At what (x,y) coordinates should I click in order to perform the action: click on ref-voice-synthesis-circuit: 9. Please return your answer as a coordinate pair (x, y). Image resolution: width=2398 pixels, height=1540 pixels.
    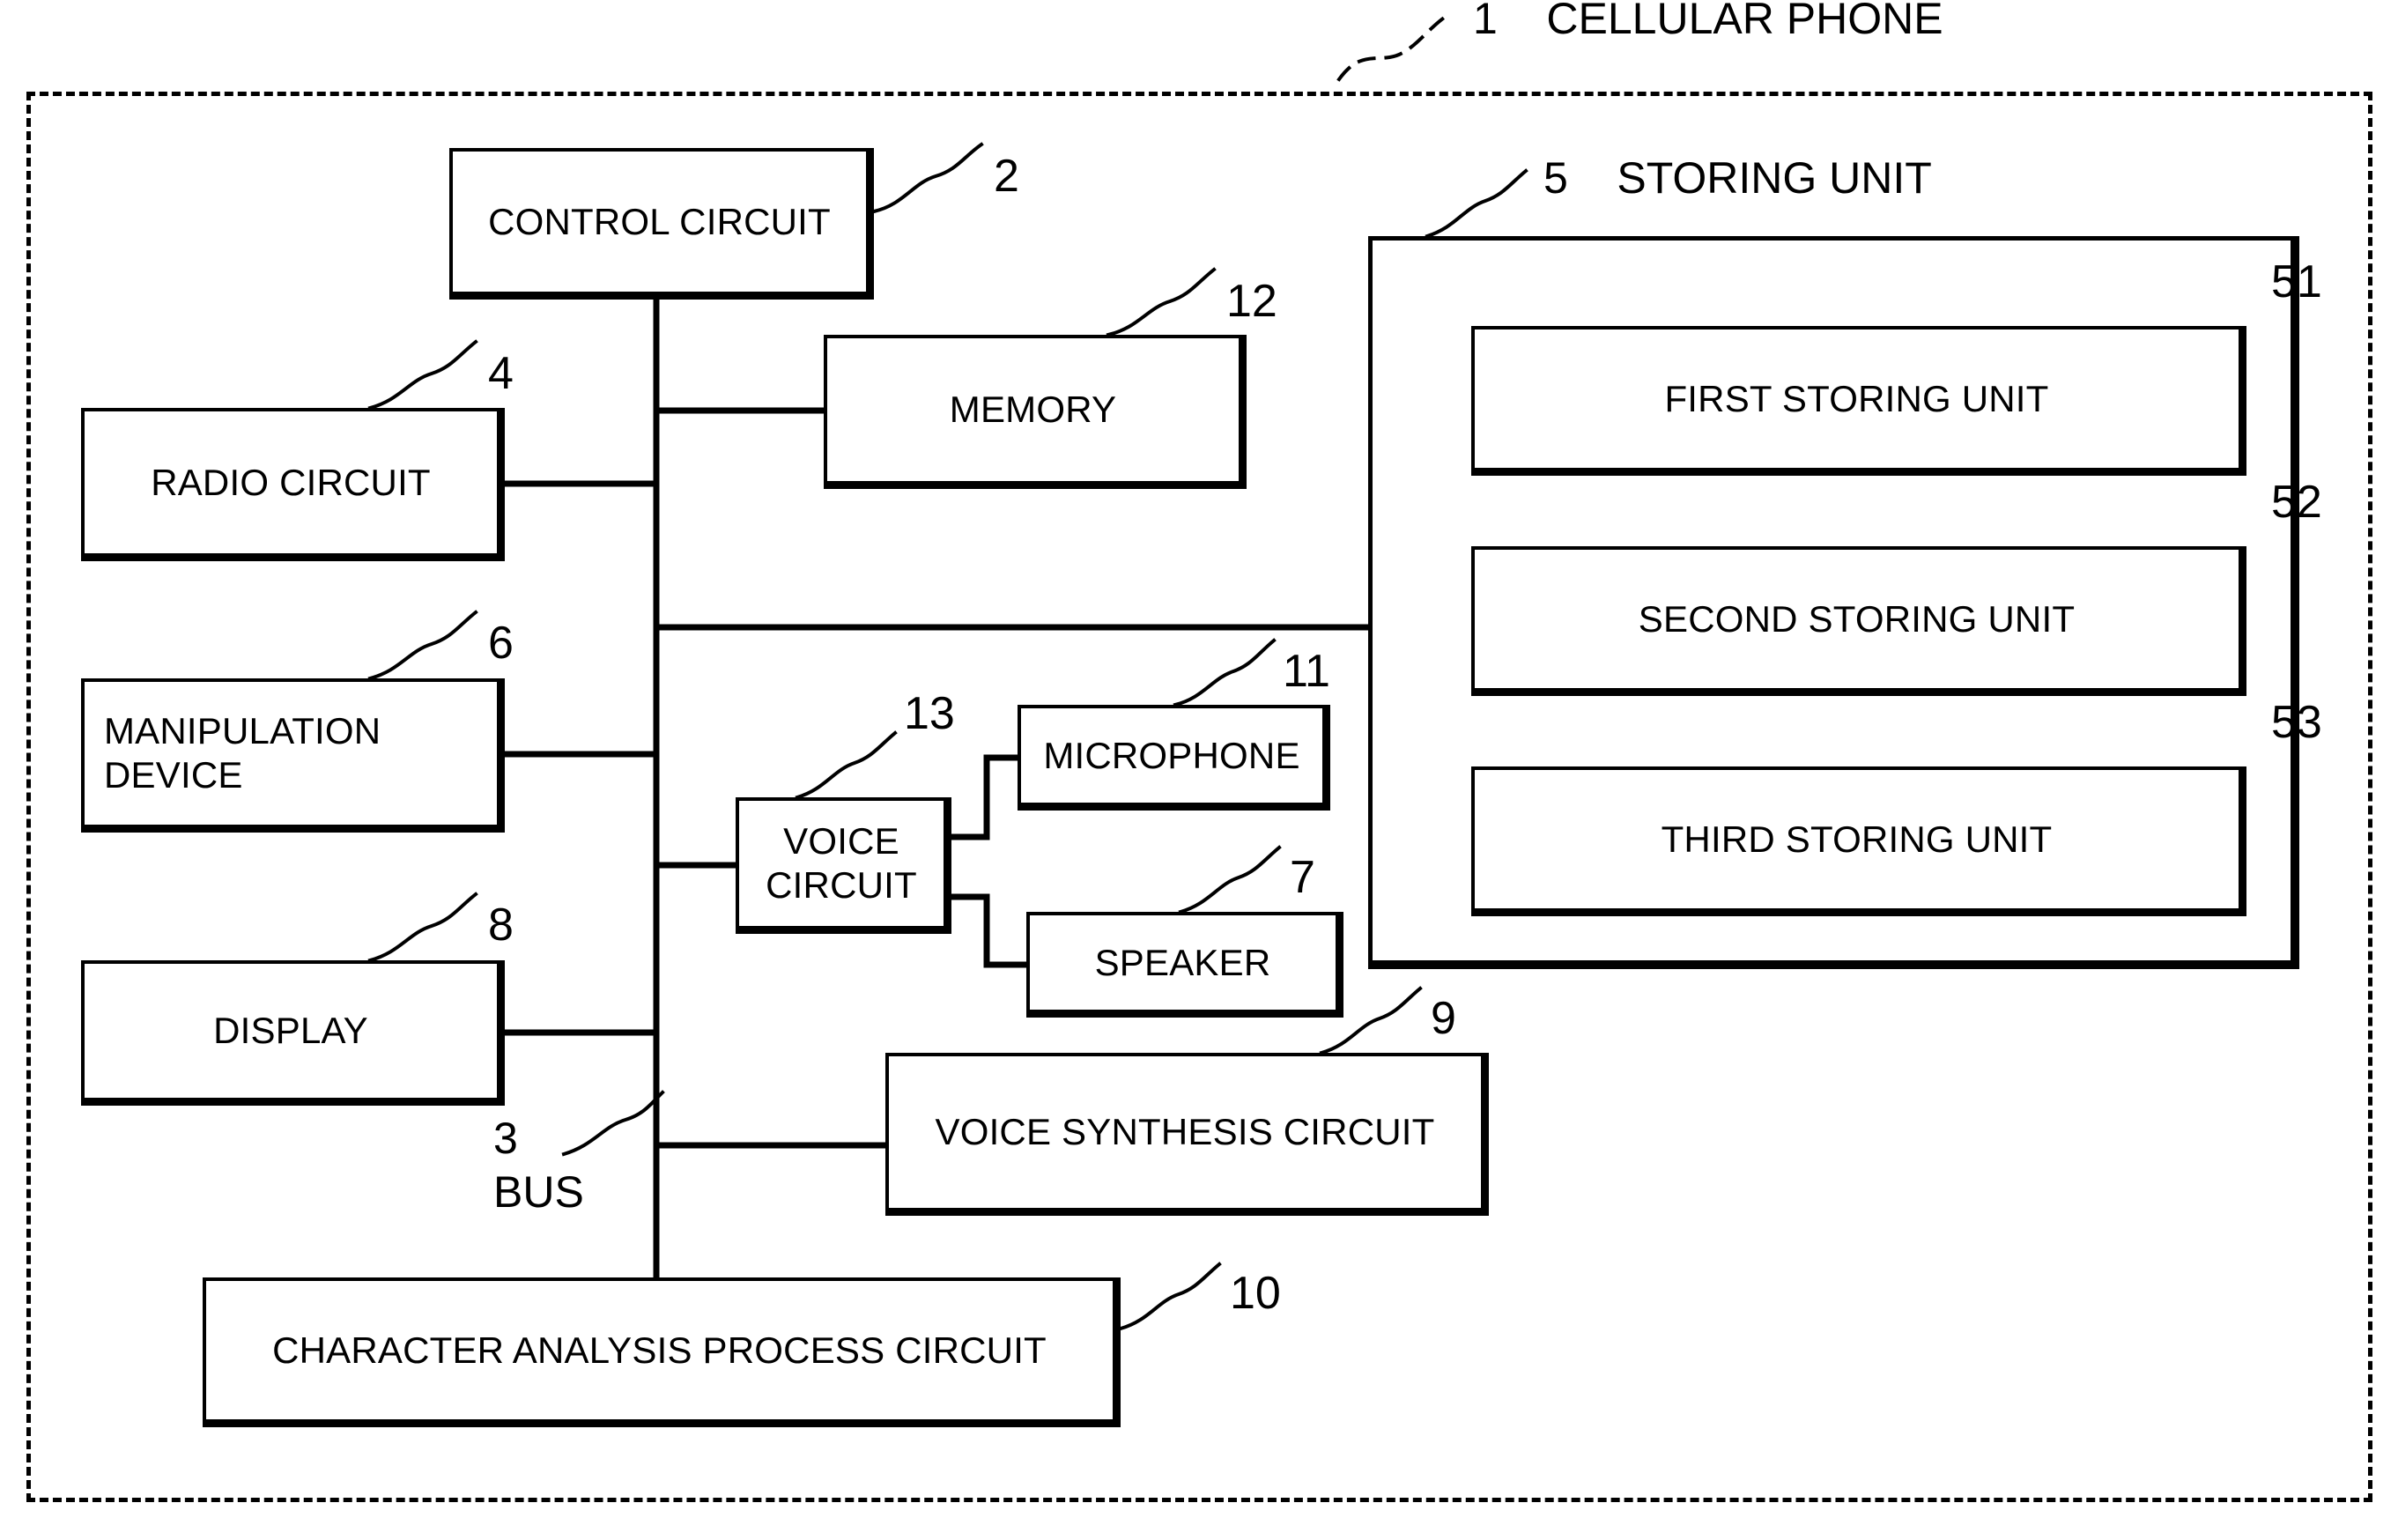
    Looking at the image, I should click on (1443, 1018).